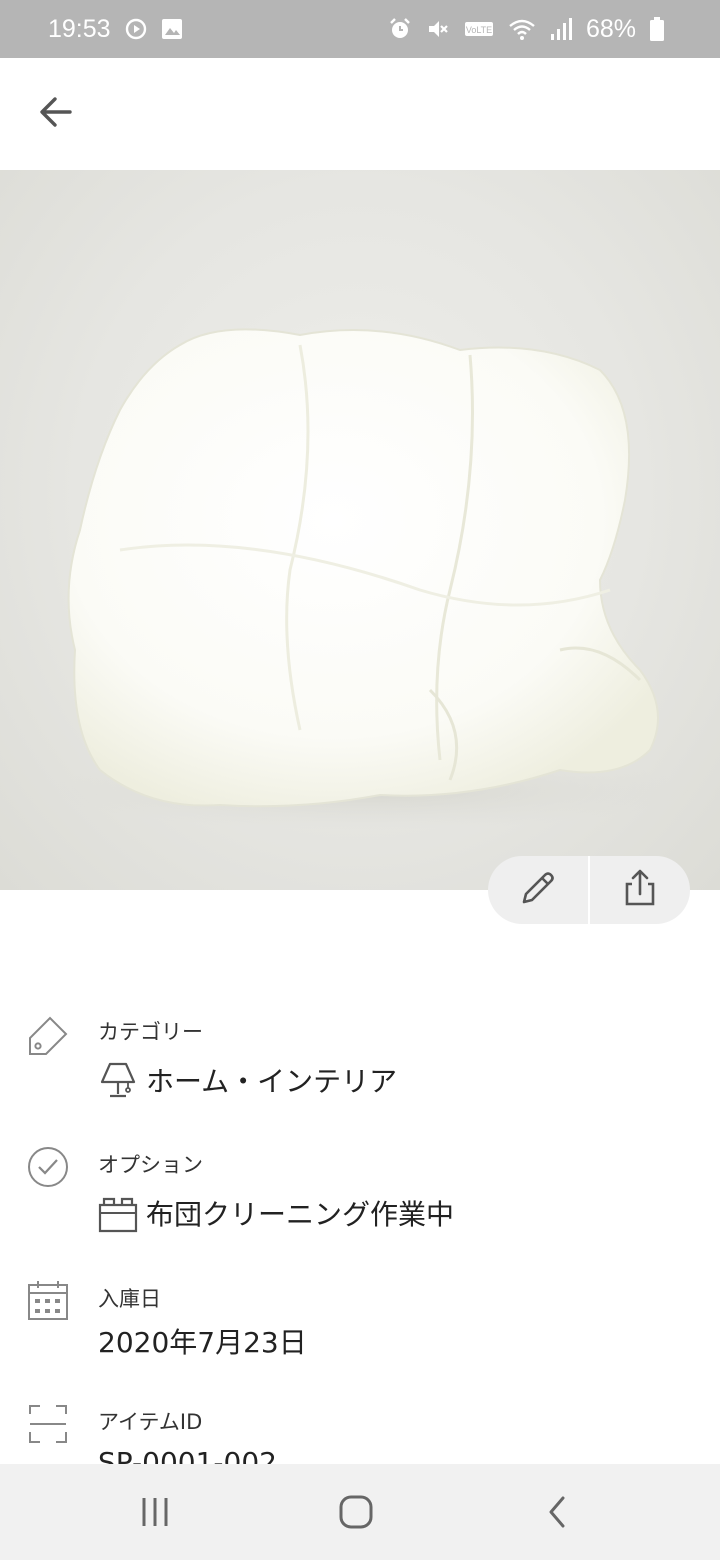 This screenshot has height=1560, width=720. I want to click on tag-icon, so click(48, 1036).